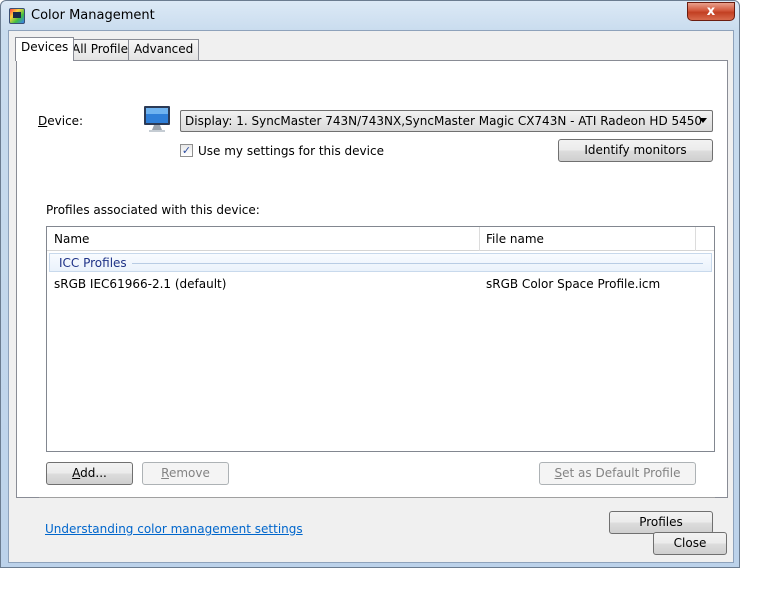 The image size is (768, 614). Describe the element at coordinates (377, 497) in the screenshot. I see `footer-divider` at that location.